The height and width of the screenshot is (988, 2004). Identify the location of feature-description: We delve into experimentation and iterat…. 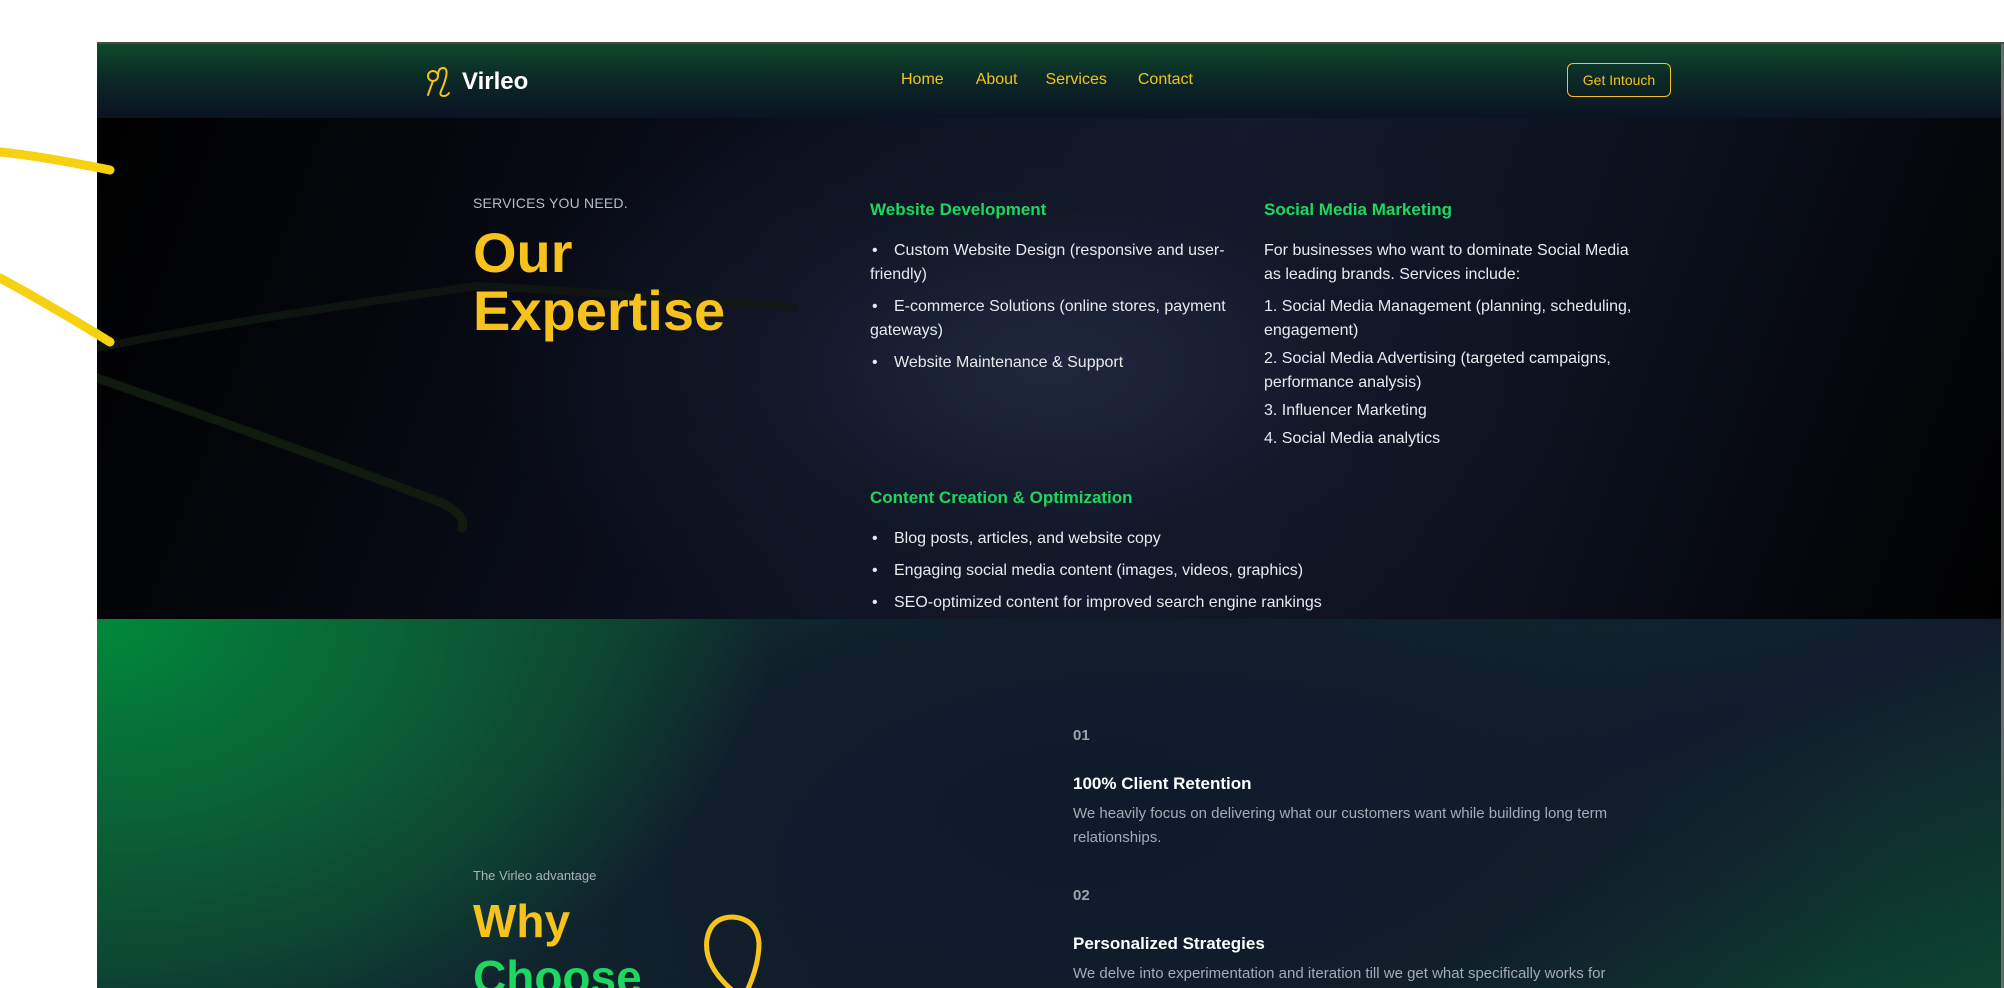
(1339, 973).